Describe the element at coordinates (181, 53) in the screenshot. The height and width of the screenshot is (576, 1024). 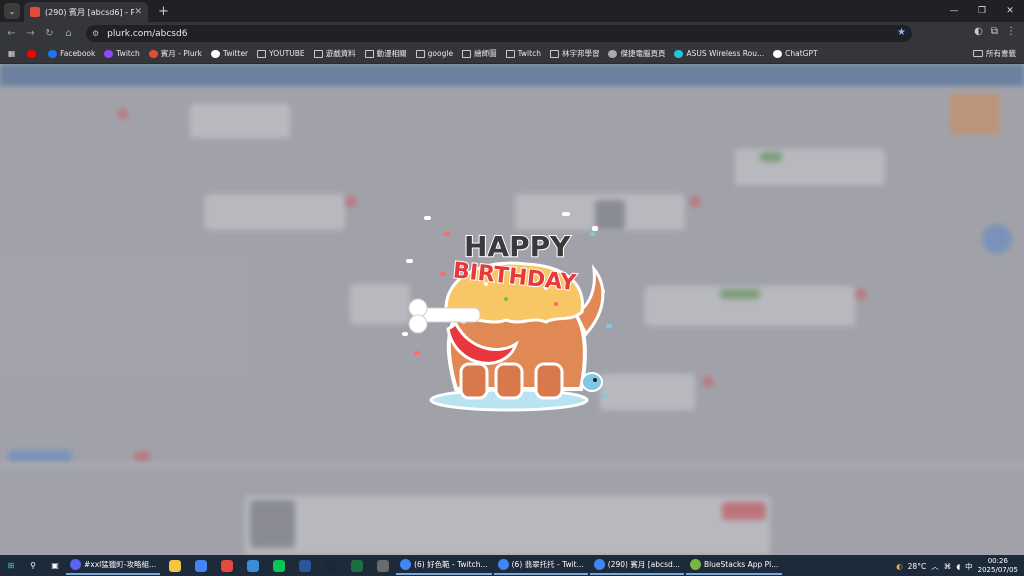
I see `bookmark-label: 賓月 - Plurk` at that location.